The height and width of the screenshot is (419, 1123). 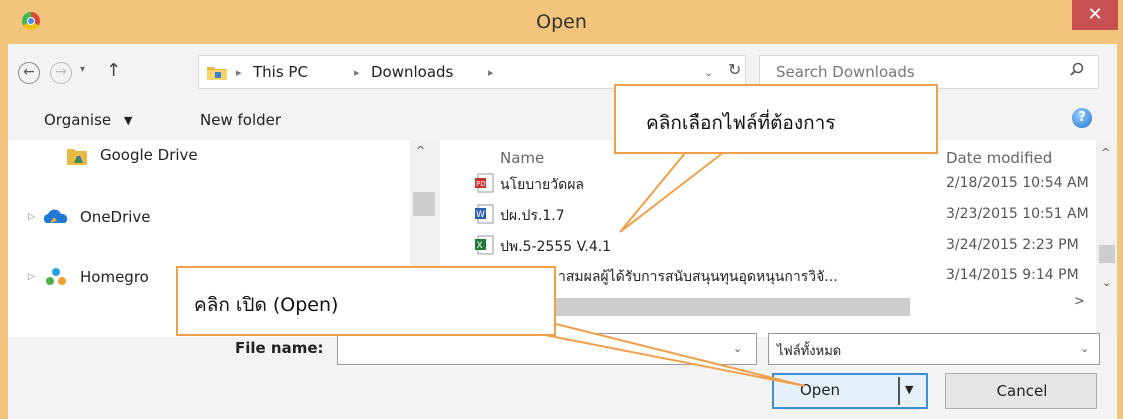 I want to click on callout-select-file-text: คลิกเลือกไฟล์ที่ต้องการ, so click(x=741, y=123).